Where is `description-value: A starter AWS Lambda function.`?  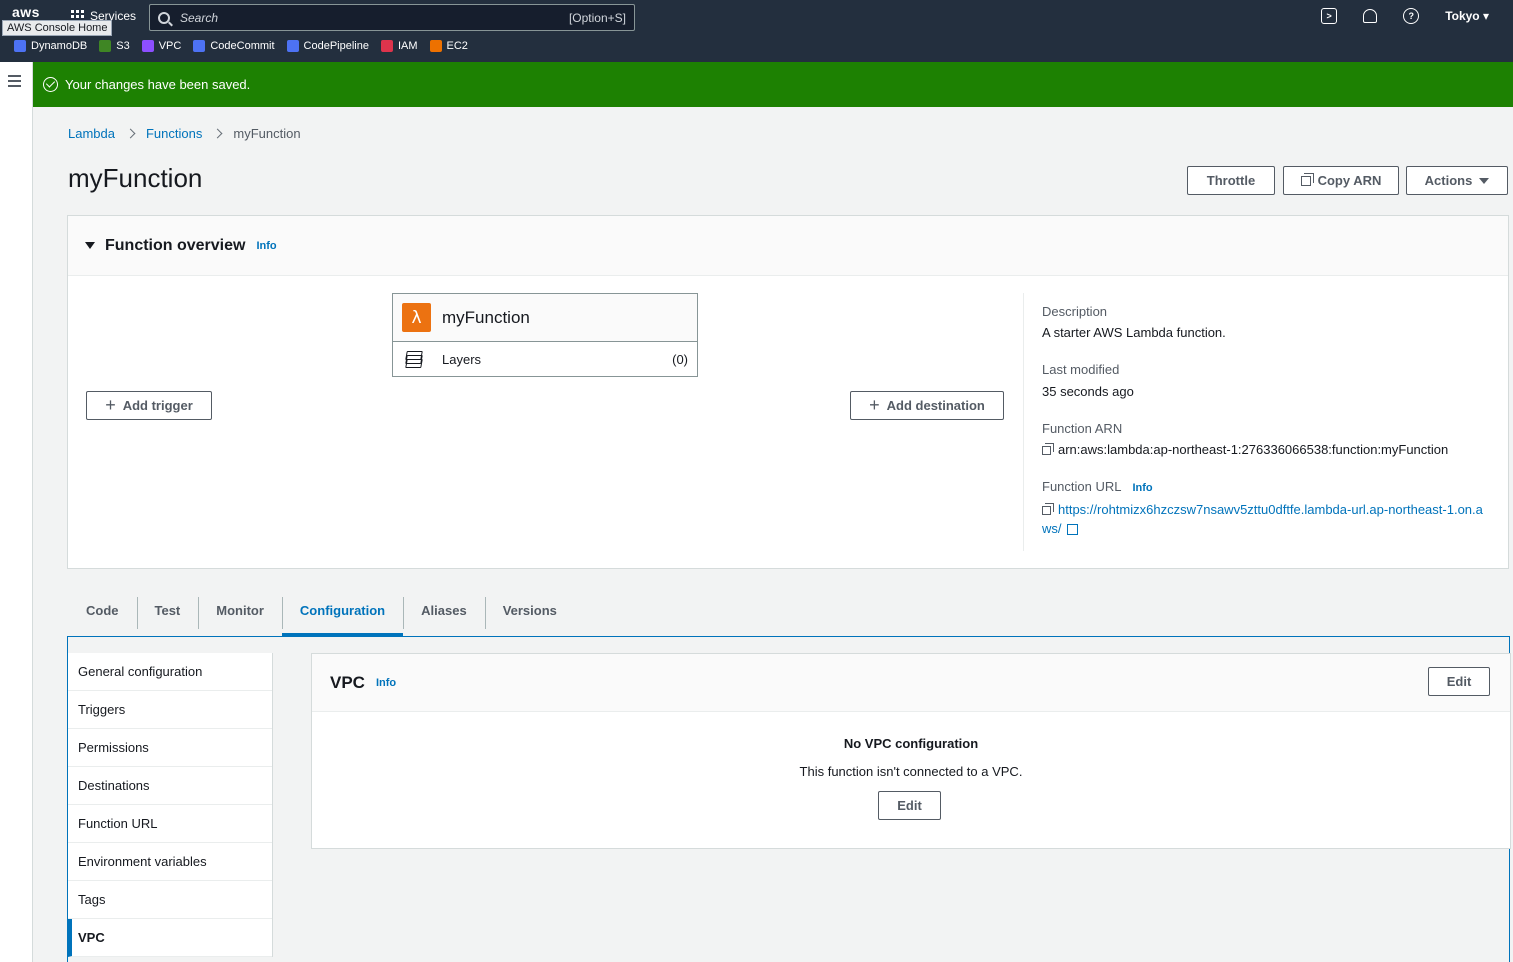 description-value: A starter AWS Lambda function. is located at coordinates (1134, 332).